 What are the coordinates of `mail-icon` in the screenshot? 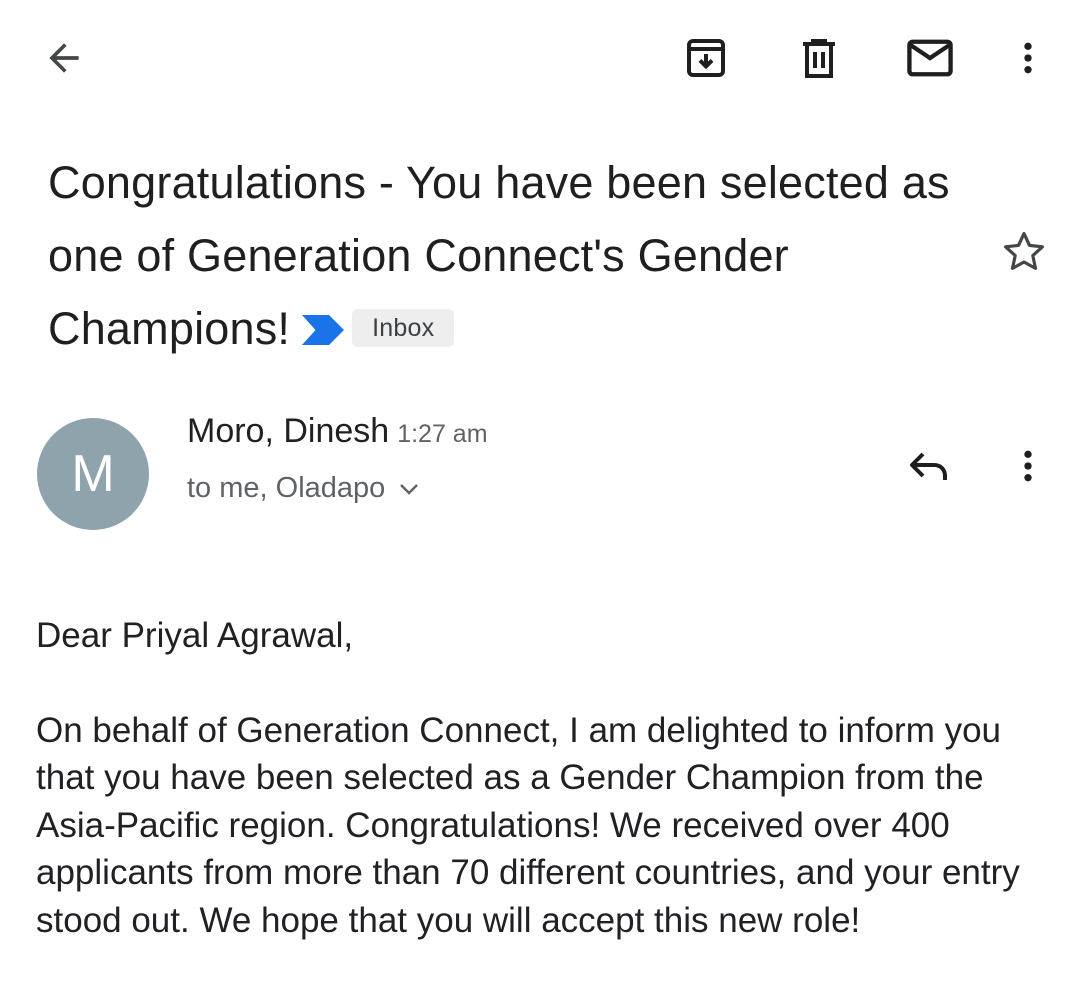 It's located at (930, 58).